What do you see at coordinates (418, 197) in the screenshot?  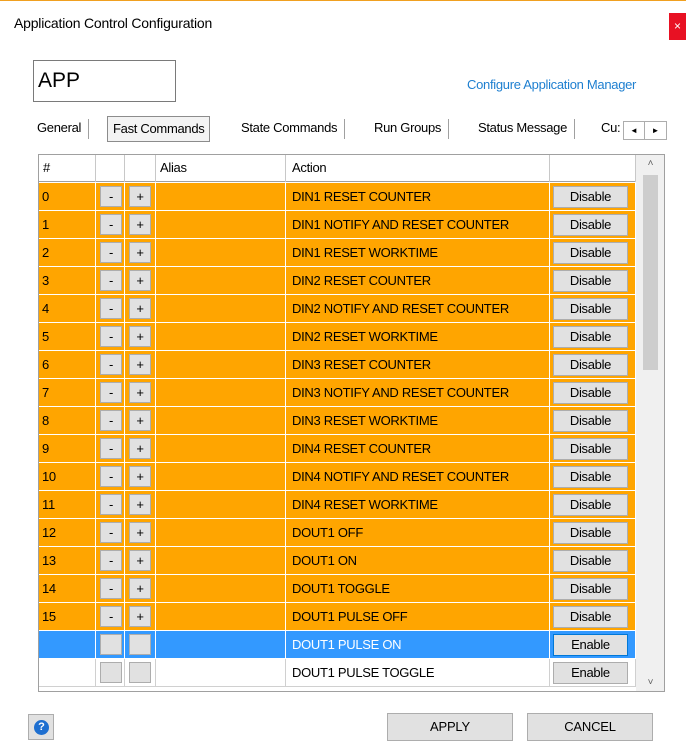 I see `action-cell: DIN1 RESET COUNTER` at bounding box center [418, 197].